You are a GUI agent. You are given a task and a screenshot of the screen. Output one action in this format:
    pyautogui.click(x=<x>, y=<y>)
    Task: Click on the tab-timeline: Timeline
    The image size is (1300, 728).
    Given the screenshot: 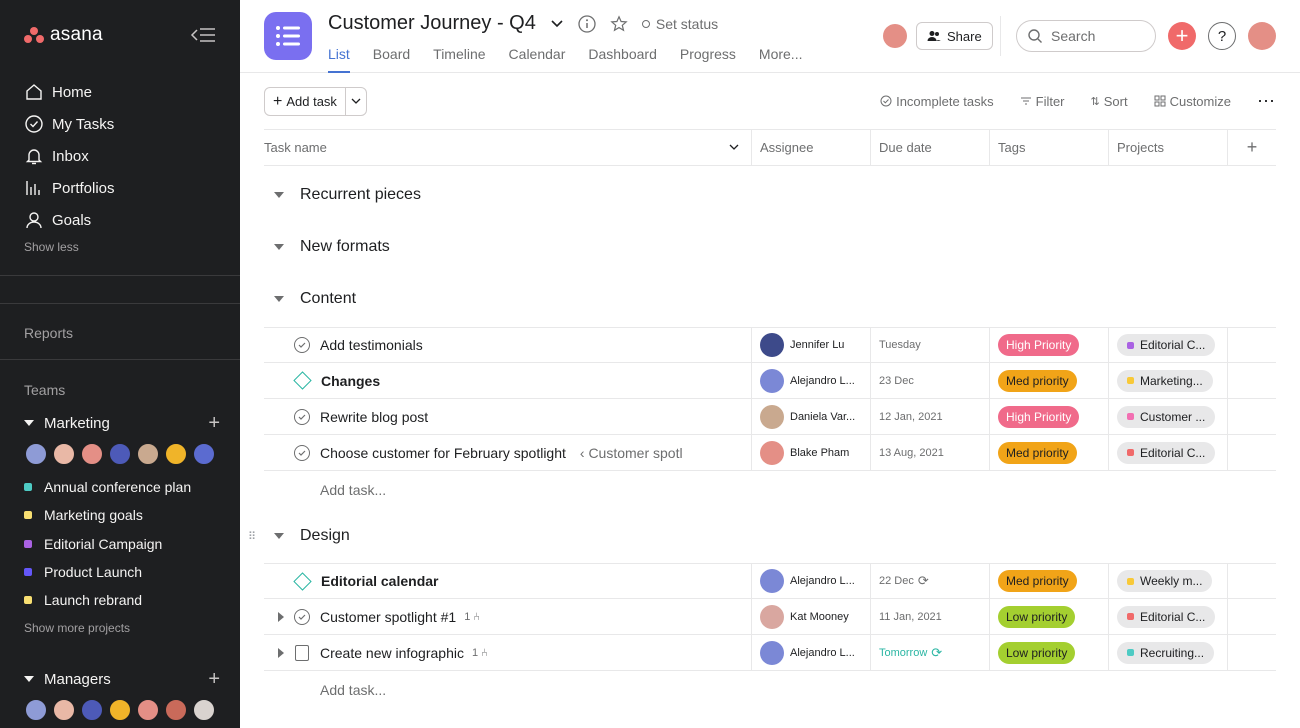 What is the action you would take?
    pyautogui.click(x=459, y=59)
    